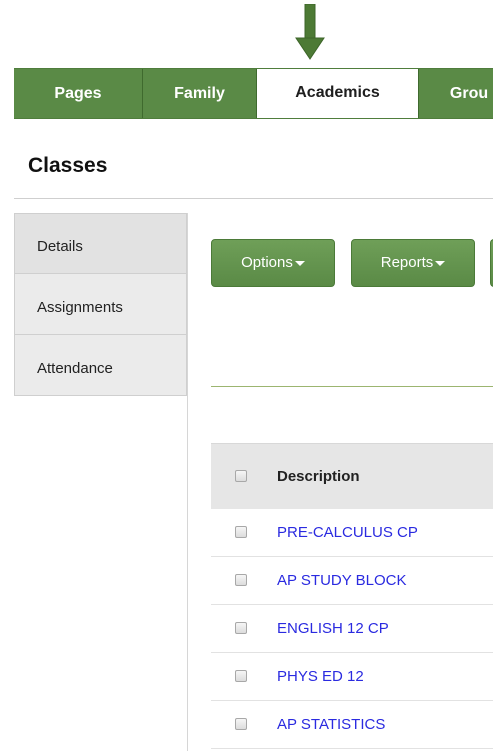 Image resolution: width=493 pixels, height=751 pixels. Describe the element at coordinates (342, 580) in the screenshot. I see `class-link: AP STUDY BLOCK` at that location.